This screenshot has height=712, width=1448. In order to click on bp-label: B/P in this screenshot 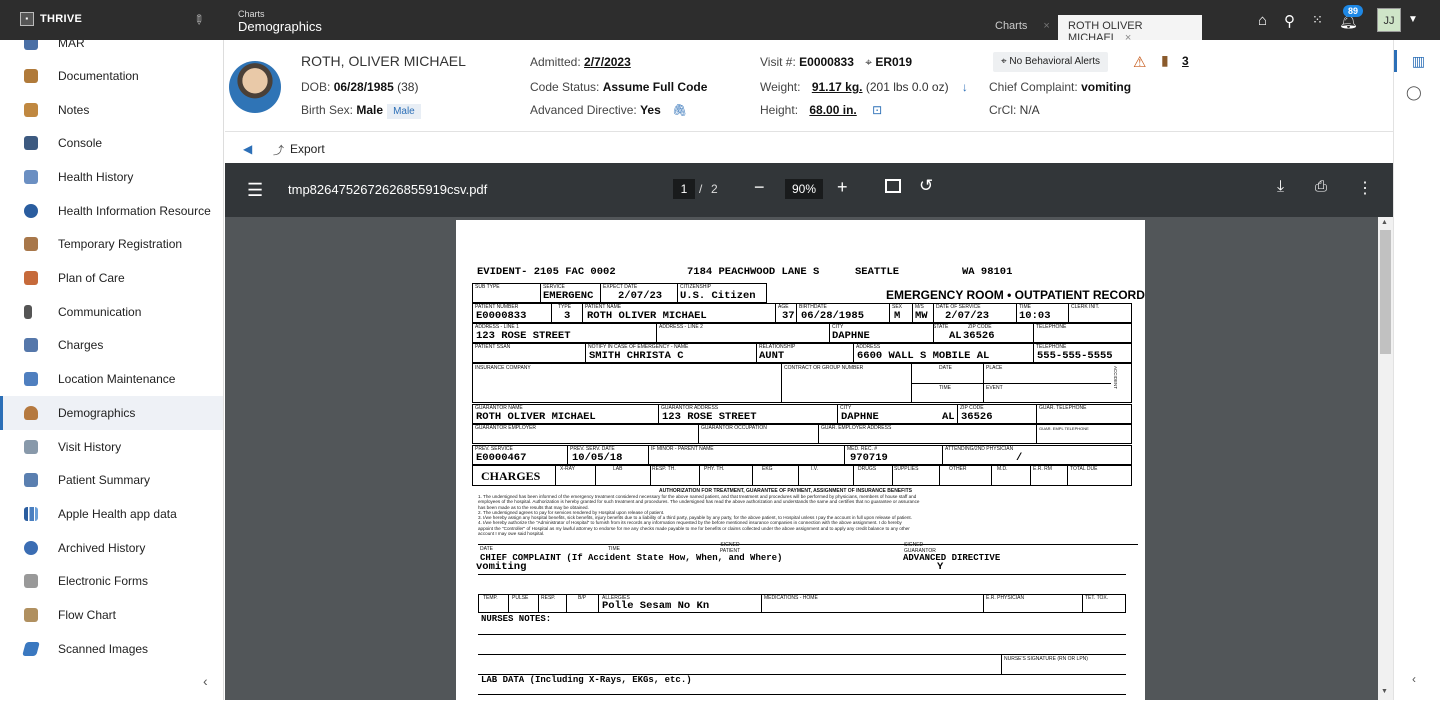, I will do `click(582, 598)`.